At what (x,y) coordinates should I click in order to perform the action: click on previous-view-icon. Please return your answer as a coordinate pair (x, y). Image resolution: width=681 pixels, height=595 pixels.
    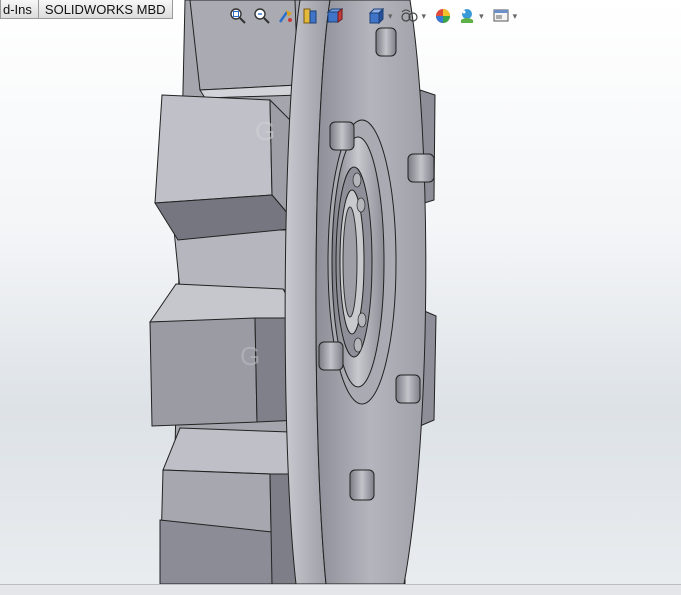
    Looking at the image, I should click on (286, 16).